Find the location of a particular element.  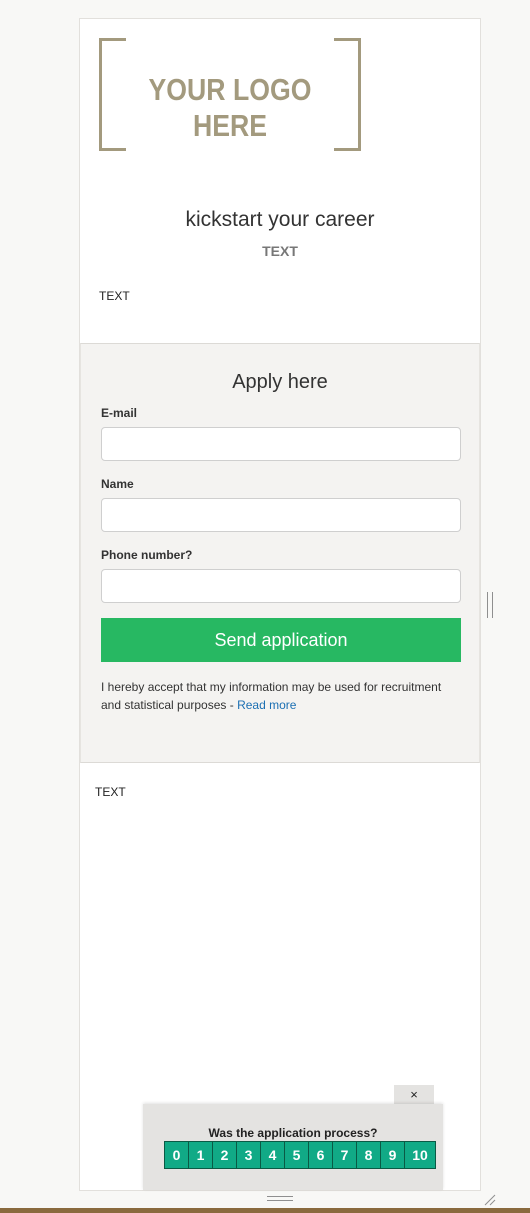

rating-scale: 0 1 2 3 4 5 6 7 8 9 10 is located at coordinates (300, 1155).